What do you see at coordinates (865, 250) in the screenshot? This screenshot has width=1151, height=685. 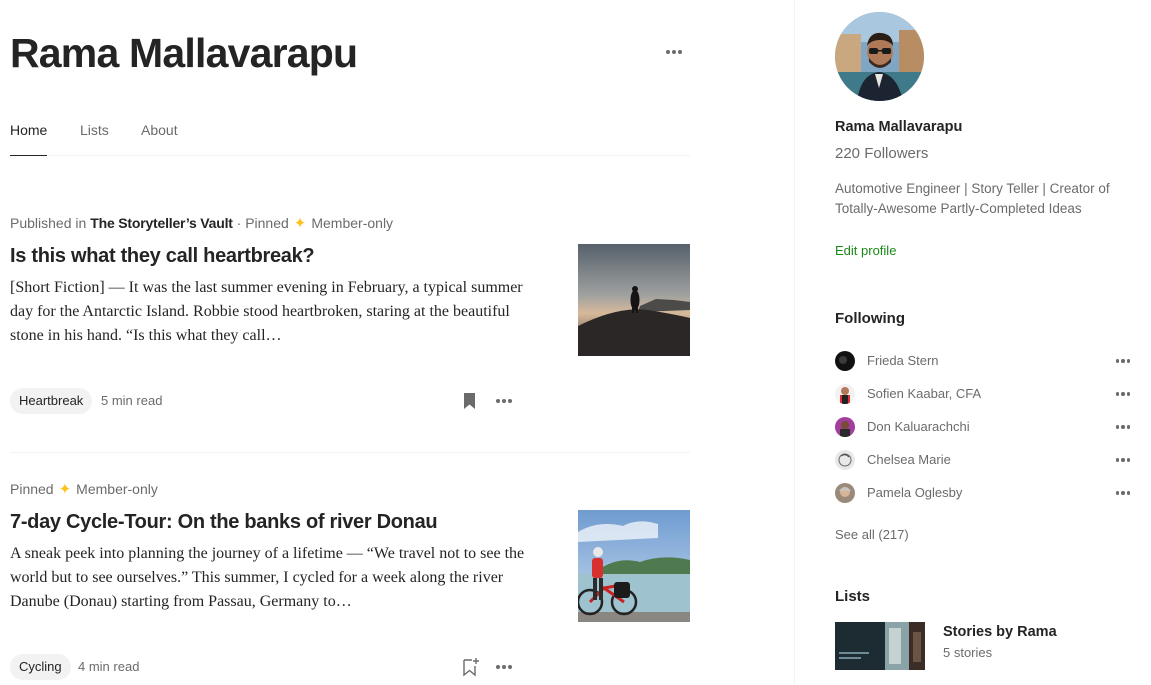 I see `edit-profile-link: Edit profile` at bounding box center [865, 250].